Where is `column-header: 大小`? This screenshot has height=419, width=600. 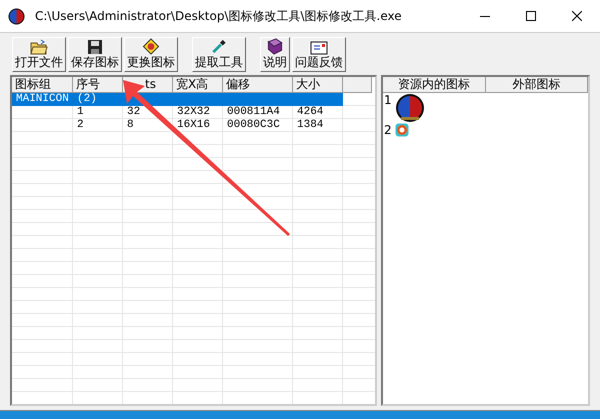
column-header: 大小 is located at coordinates (318, 85).